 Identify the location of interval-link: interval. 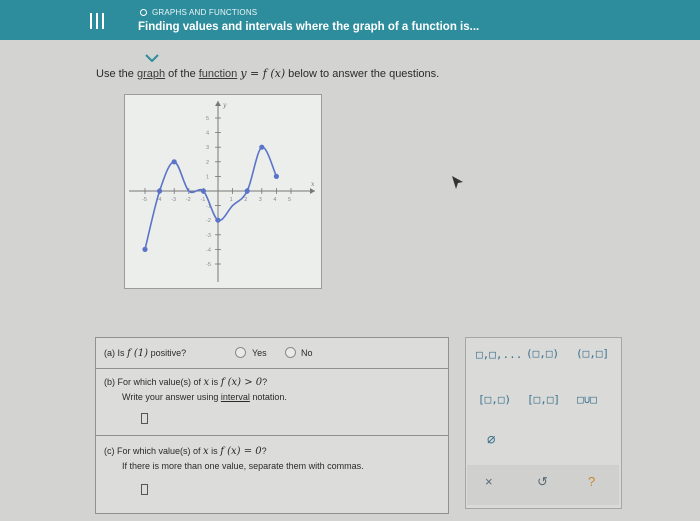
(235, 397).